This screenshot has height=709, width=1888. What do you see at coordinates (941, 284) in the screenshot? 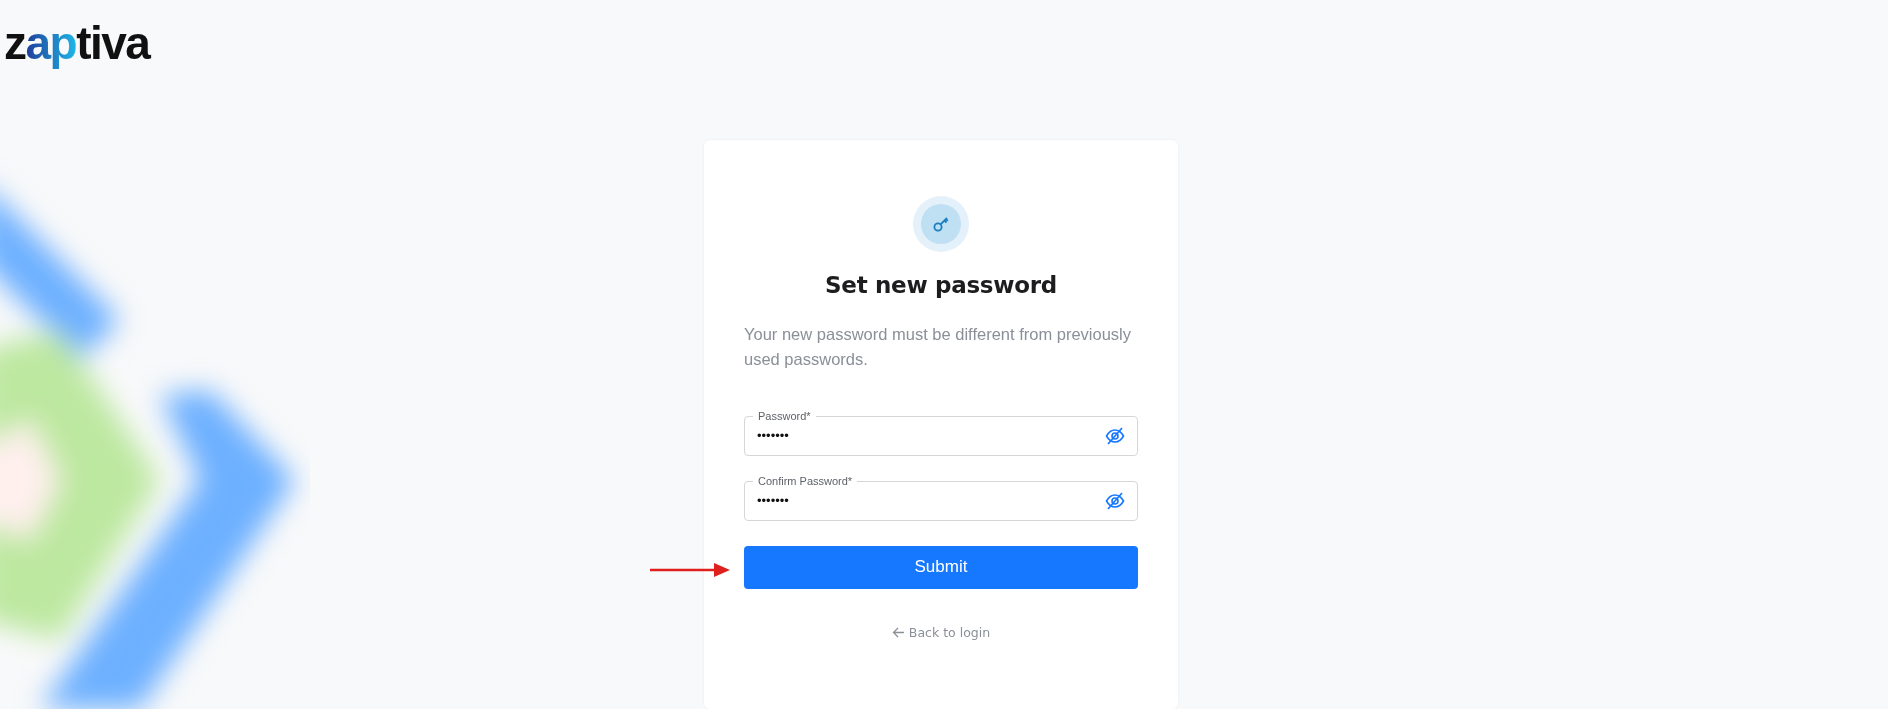
I see `heading: Set new password` at bounding box center [941, 284].